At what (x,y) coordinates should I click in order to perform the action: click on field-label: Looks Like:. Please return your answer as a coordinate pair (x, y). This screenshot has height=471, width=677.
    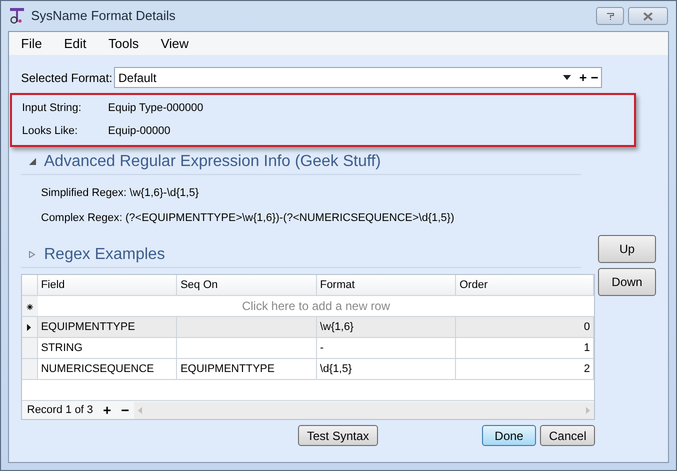
    Looking at the image, I should click on (50, 132).